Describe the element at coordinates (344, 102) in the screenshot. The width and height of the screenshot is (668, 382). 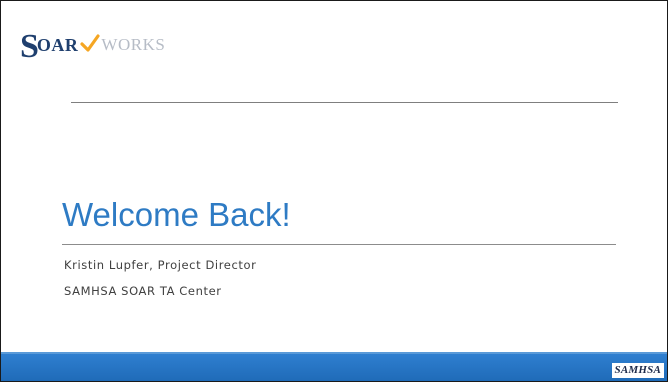
I see `header-divider` at that location.